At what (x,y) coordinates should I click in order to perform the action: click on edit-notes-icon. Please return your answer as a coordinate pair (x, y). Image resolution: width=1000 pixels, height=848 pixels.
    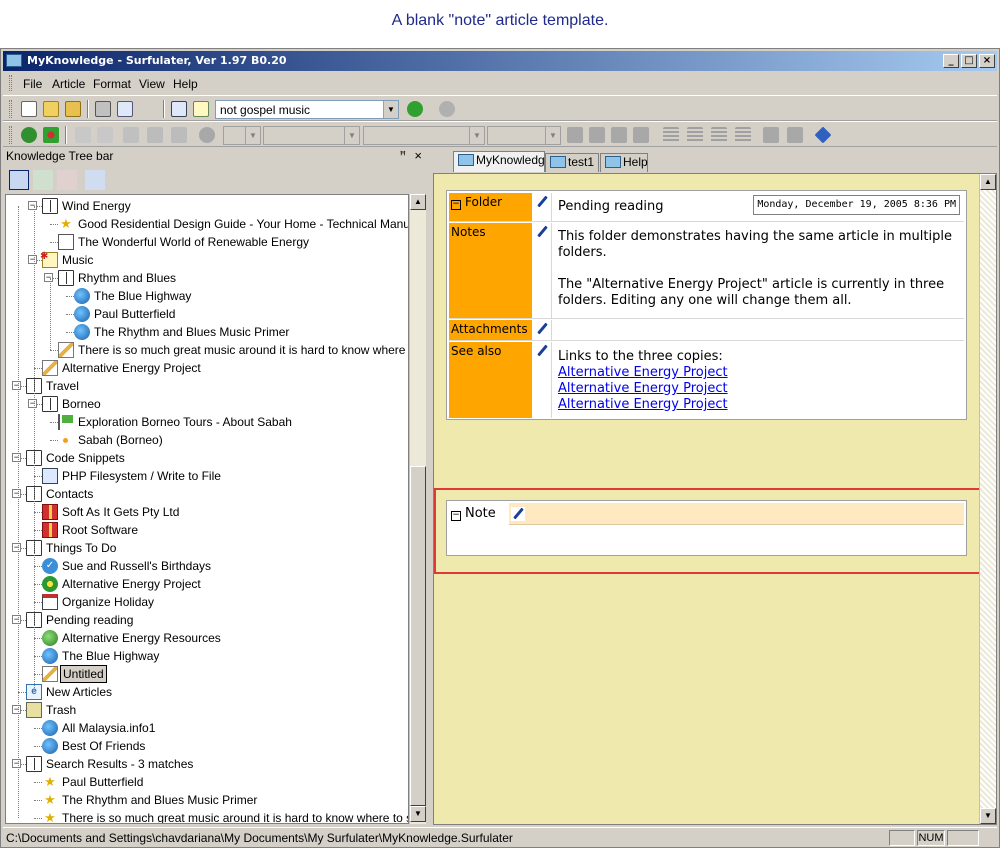
    Looking at the image, I should click on (542, 232).